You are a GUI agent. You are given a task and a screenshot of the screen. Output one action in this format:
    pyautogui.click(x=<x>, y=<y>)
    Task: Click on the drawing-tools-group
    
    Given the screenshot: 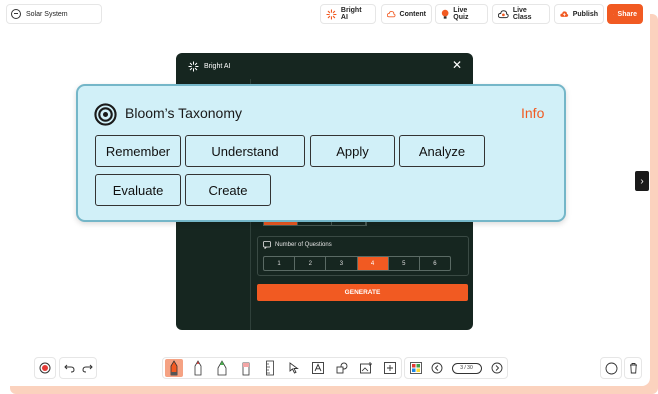 What is the action you would take?
    pyautogui.click(x=282, y=368)
    